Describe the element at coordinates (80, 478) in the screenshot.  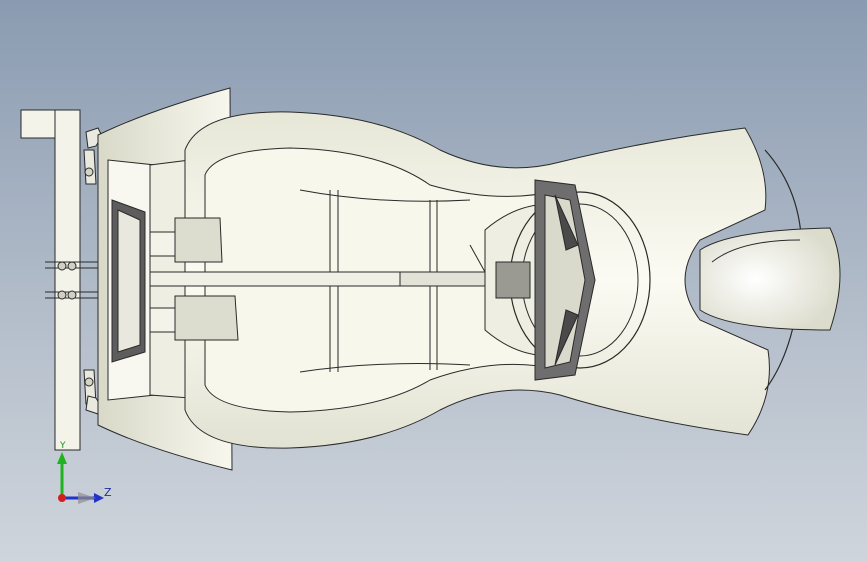
I see `axis-triad` at that location.